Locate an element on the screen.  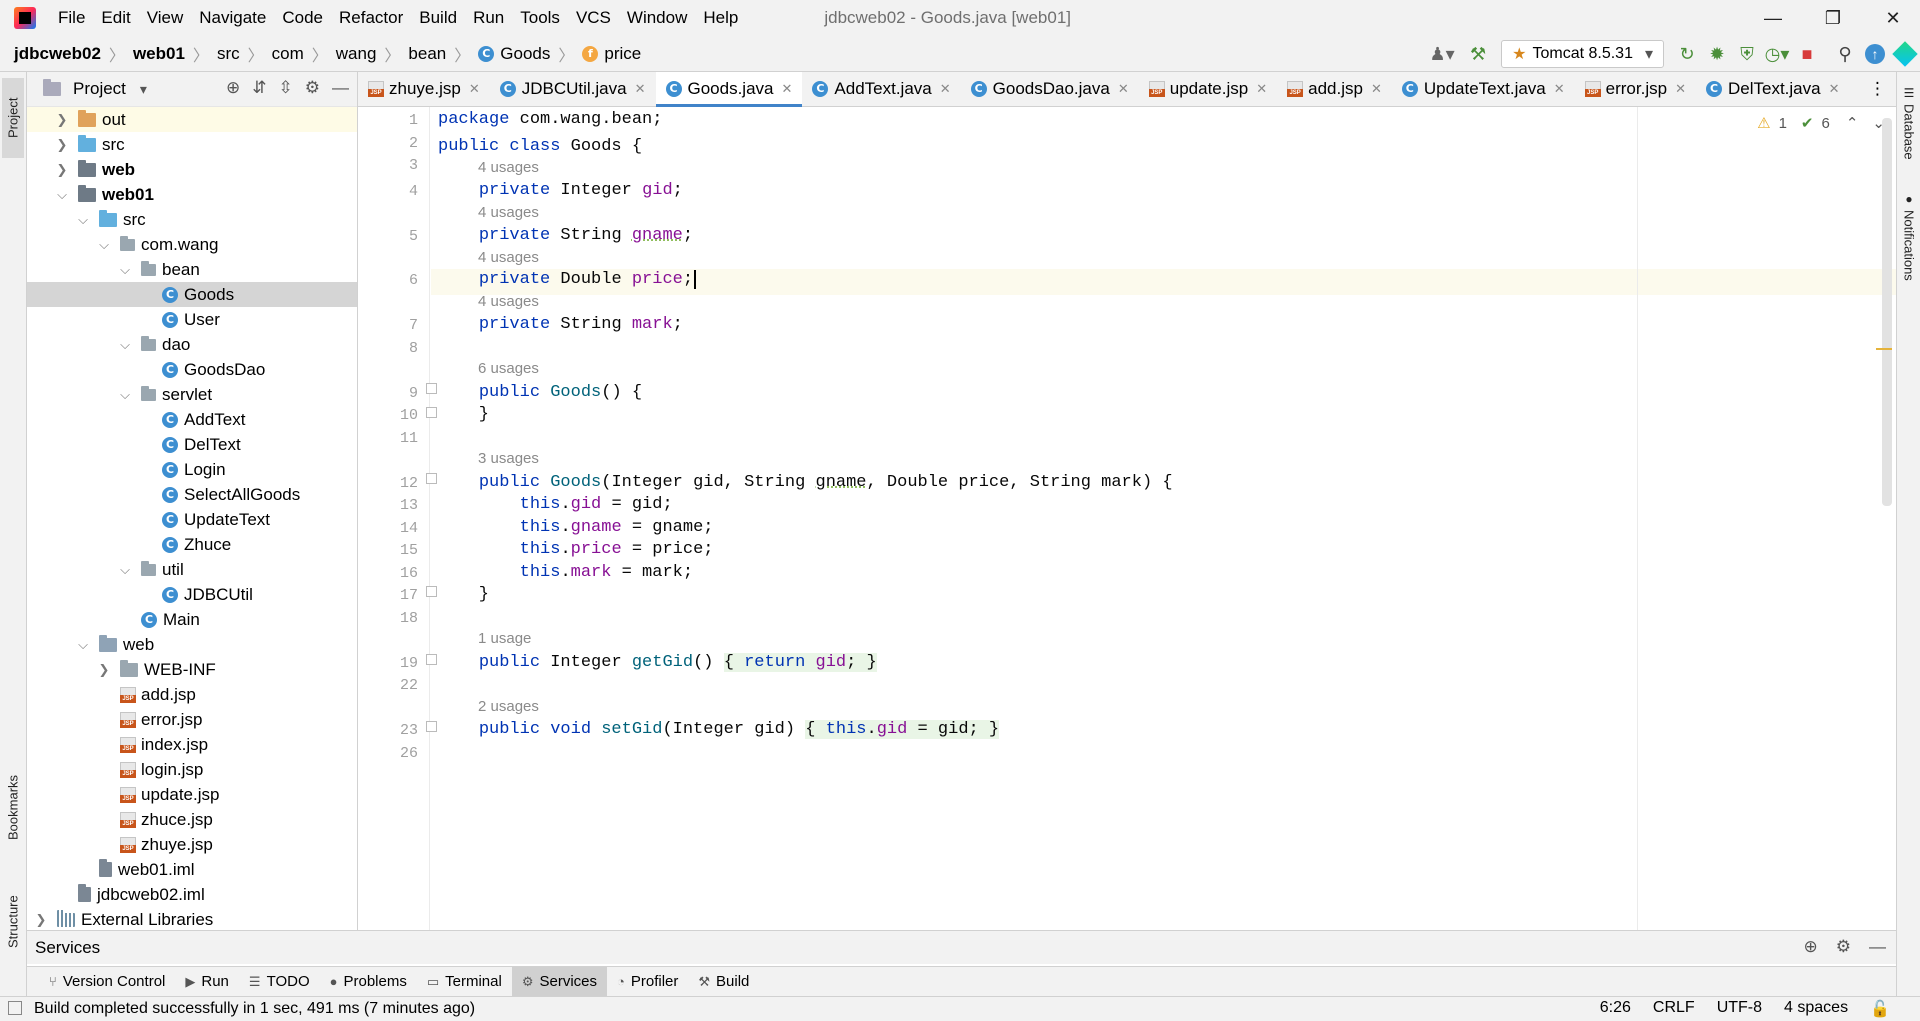
line-number: 12 is located at coordinates (388, 483).